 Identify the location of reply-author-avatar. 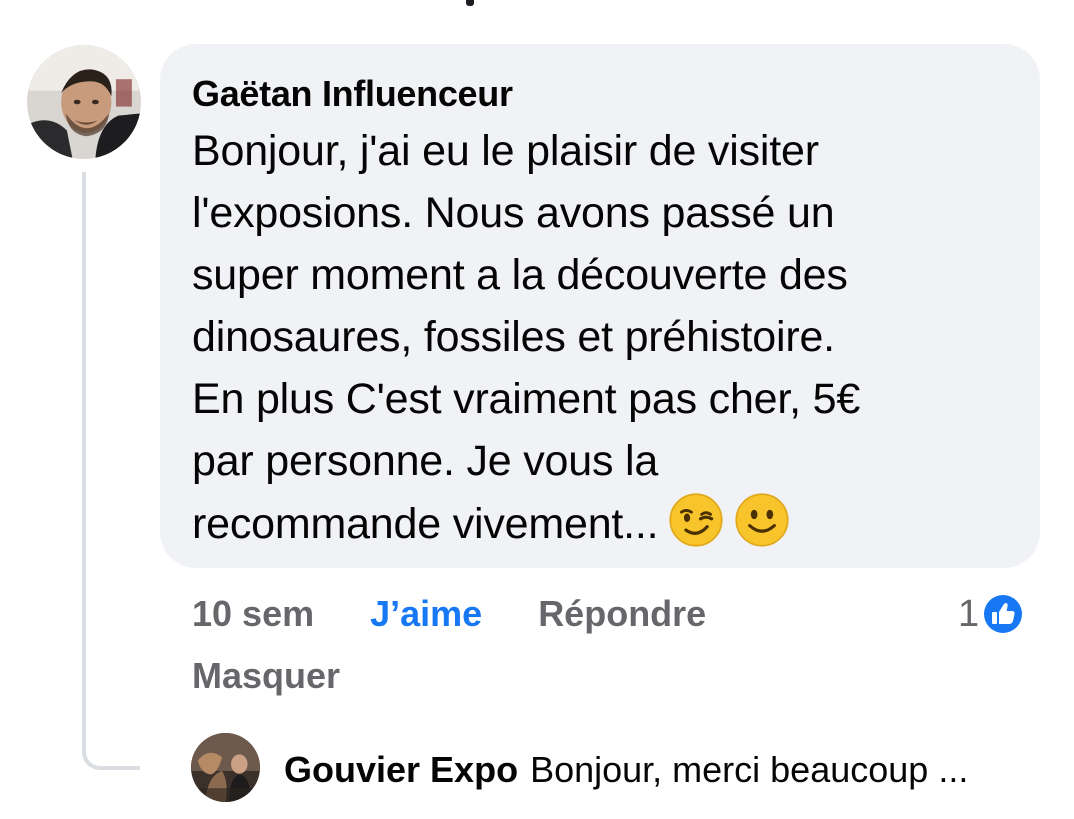
(225, 767).